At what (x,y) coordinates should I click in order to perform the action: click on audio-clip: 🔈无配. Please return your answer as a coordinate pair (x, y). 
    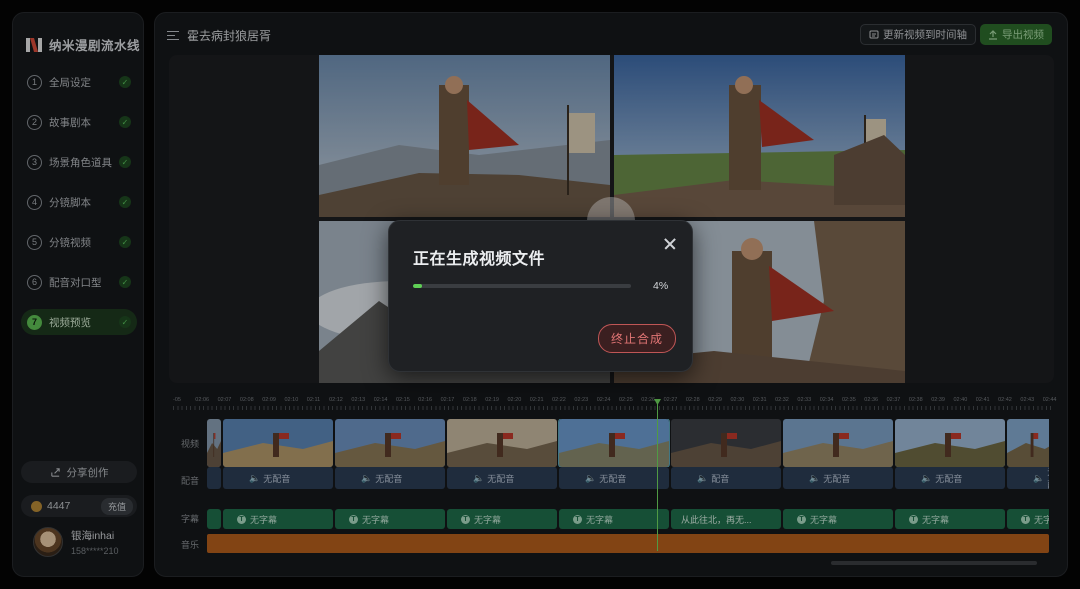
    Looking at the image, I should click on (1028, 478).